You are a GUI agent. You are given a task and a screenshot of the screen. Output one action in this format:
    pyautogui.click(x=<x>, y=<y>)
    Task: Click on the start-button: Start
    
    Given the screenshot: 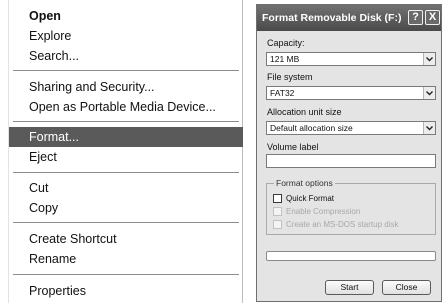 What is the action you would take?
    pyautogui.click(x=349, y=287)
    